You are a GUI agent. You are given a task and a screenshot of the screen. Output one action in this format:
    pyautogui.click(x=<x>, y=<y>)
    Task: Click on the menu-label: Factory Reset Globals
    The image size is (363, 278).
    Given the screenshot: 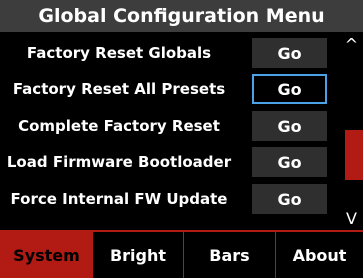 What is the action you would take?
    pyautogui.click(x=119, y=53)
    